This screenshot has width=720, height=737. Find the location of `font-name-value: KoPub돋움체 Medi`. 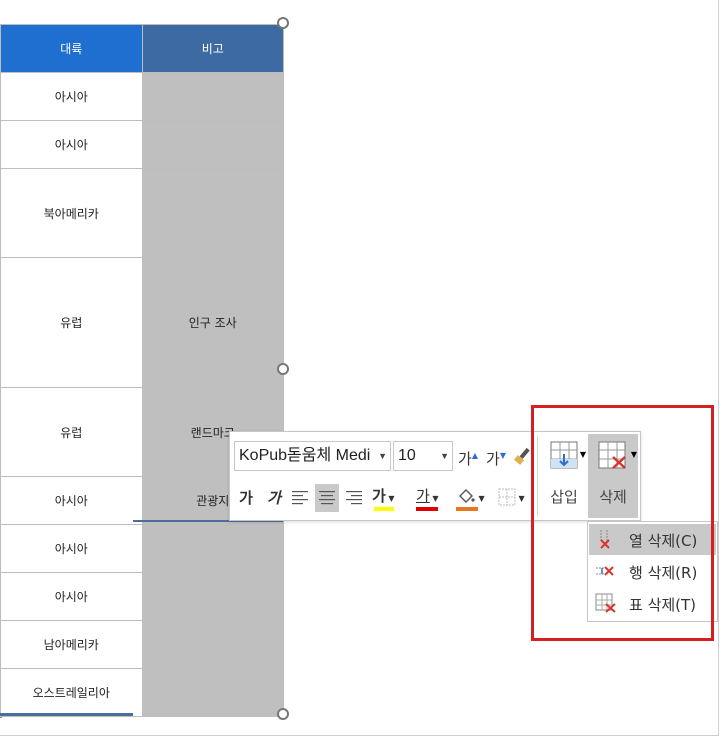

font-name-value: KoPub돋움체 Medi is located at coordinates (305, 455).